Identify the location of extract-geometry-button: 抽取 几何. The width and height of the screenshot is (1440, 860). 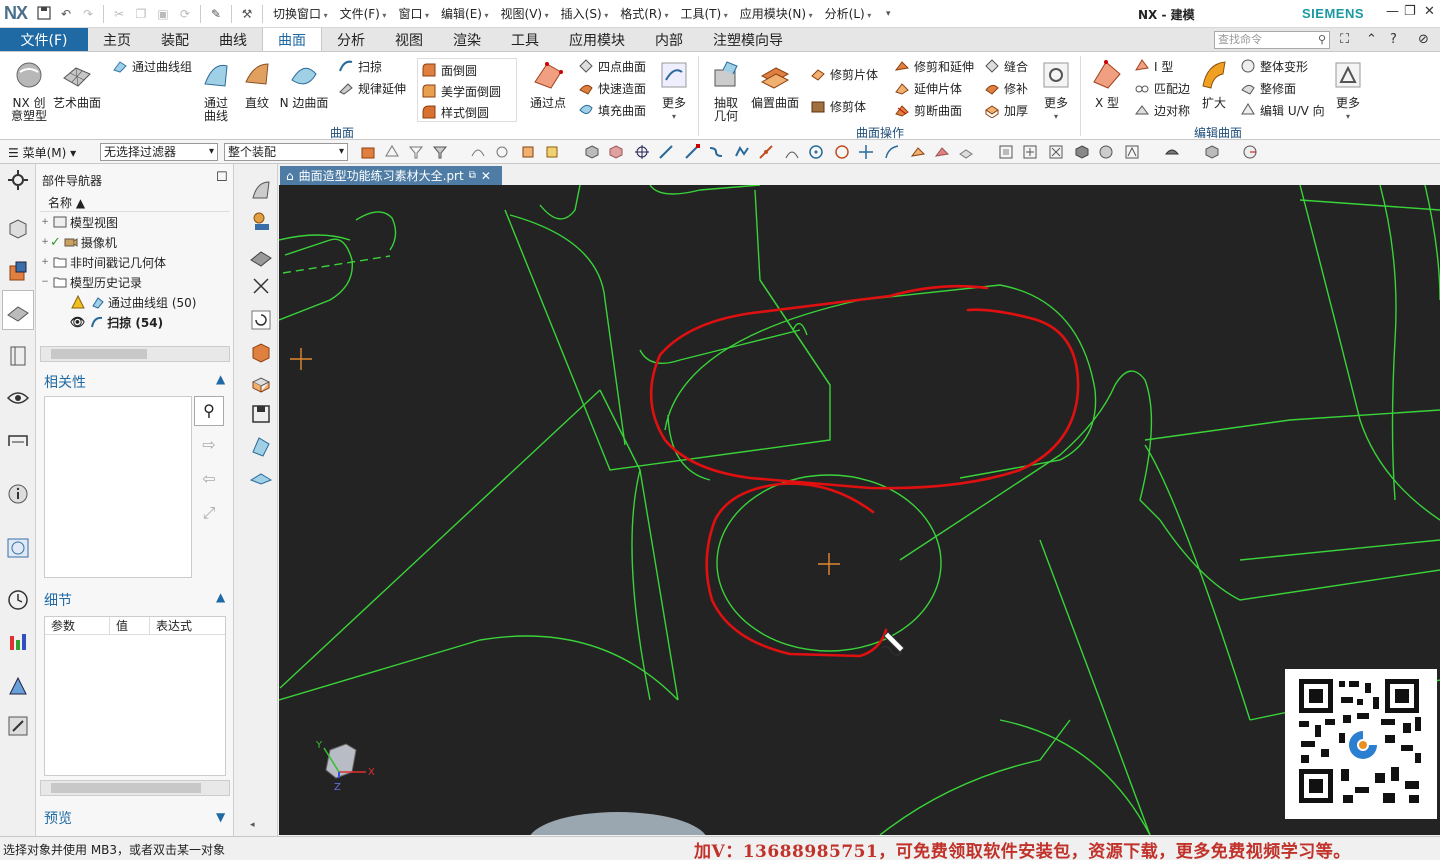
(726, 90).